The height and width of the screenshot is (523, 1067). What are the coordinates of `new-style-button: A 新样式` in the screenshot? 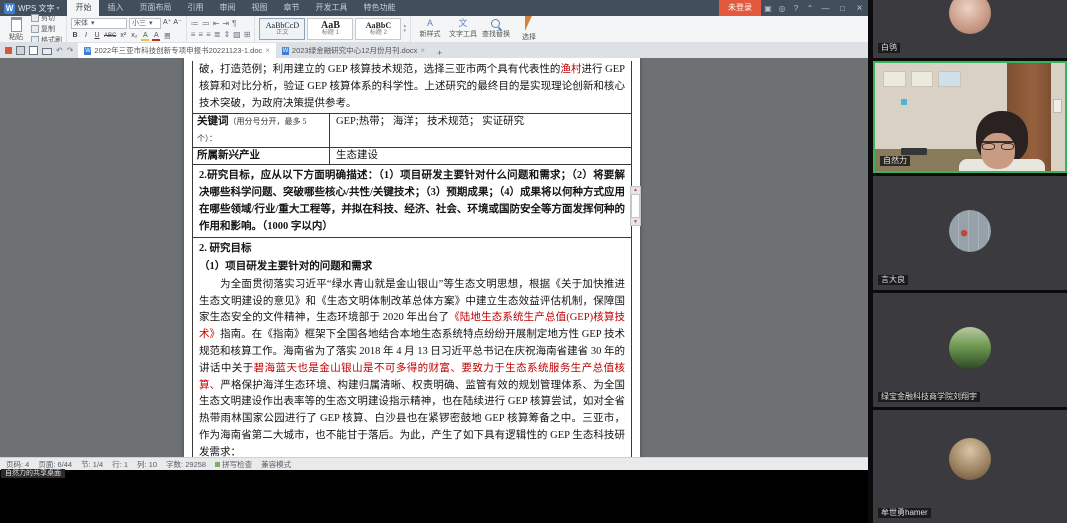 It's located at (430, 29).